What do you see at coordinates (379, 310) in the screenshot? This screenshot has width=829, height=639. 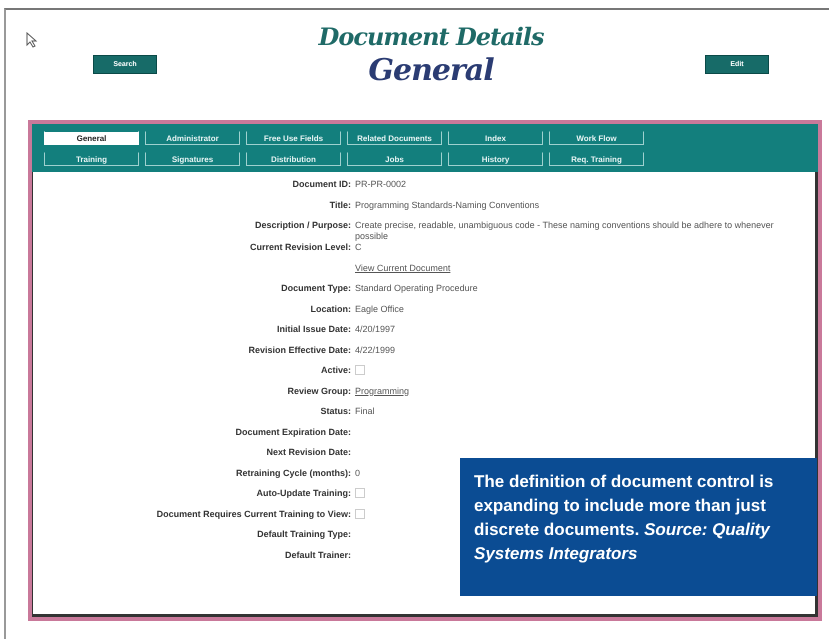 I see `field-value: Eagle Office` at bounding box center [379, 310].